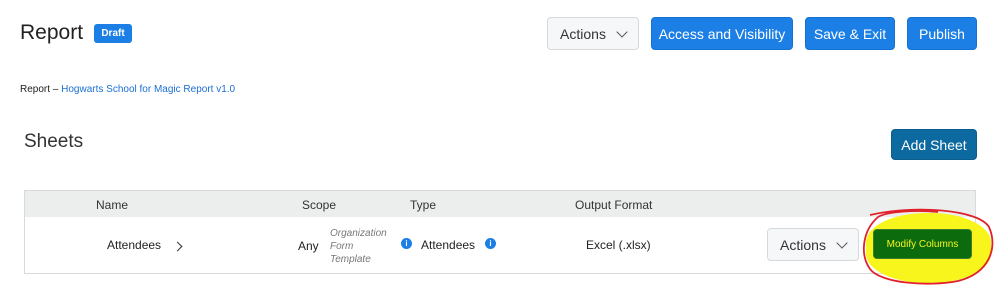 The image size is (998, 297). I want to click on type-info-icon: i, so click(490, 243).